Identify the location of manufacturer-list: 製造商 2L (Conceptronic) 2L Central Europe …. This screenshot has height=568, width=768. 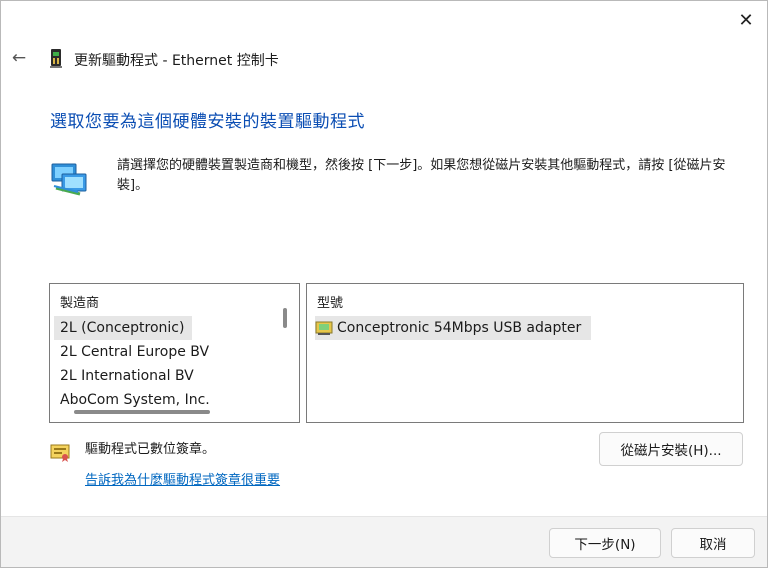
(174, 353).